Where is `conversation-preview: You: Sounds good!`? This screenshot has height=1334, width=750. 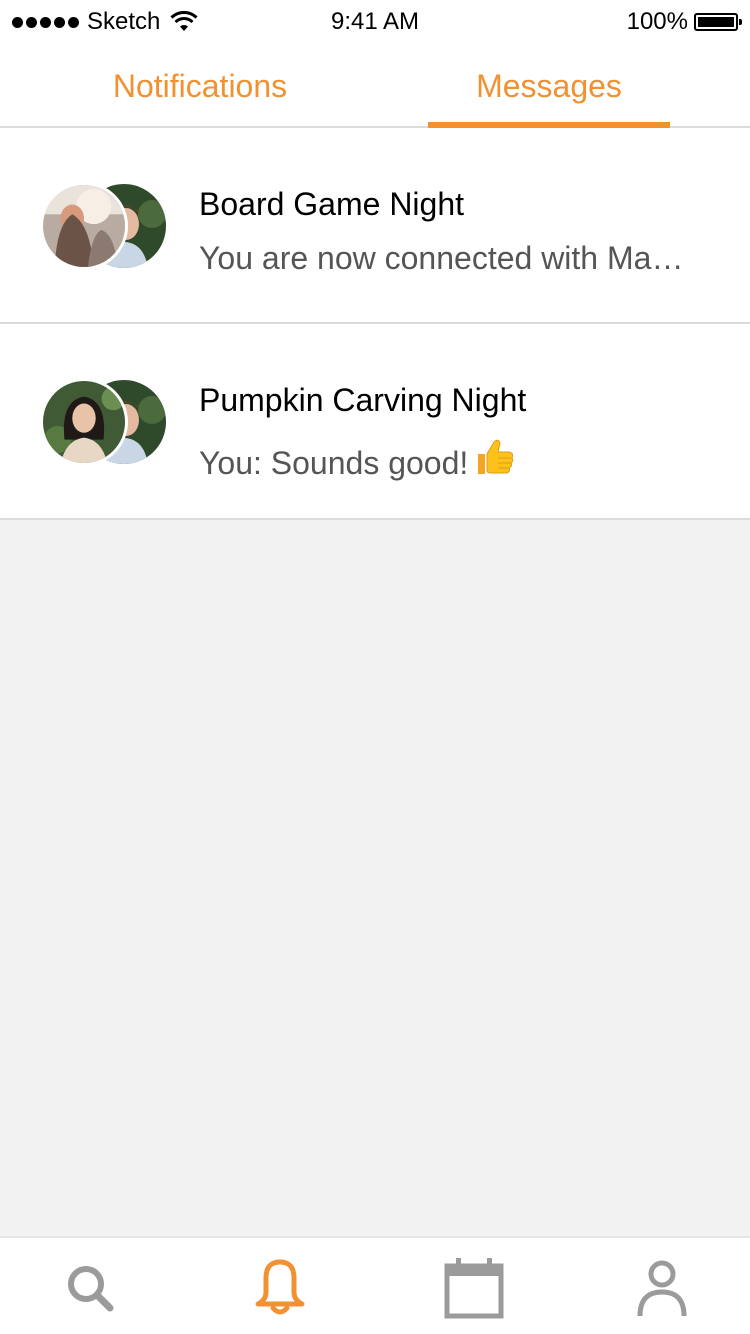
conversation-preview: You: Sounds good! is located at coordinates (456, 459).